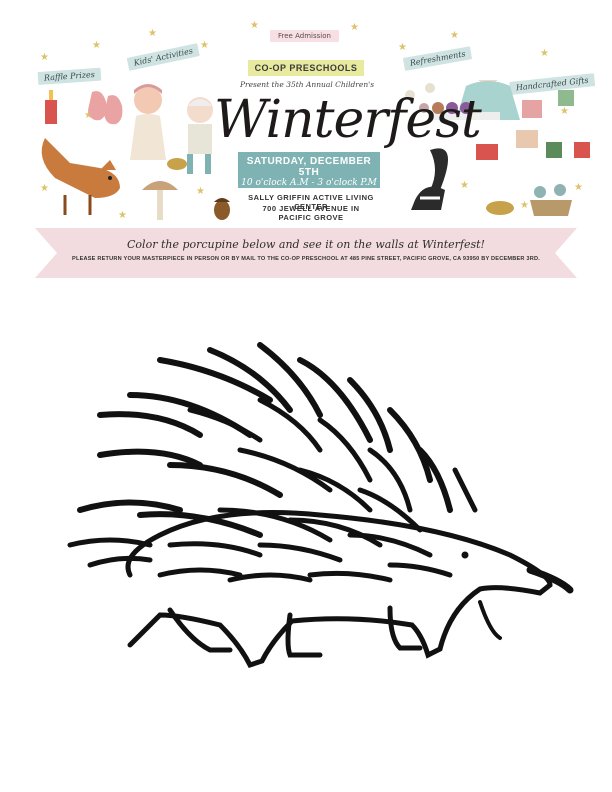 This screenshot has height=792, width=612. I want to click on event-title: Winterfest, so click(348, 120).